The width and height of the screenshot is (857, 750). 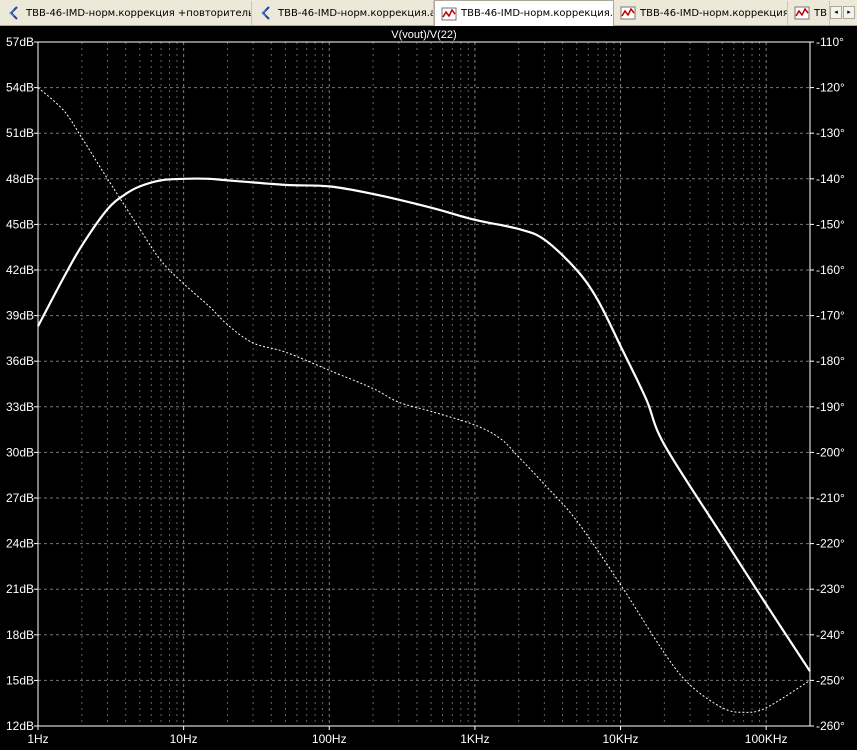 I want to click on y-tick-label-right: -260°, so click(x=830, y=726).